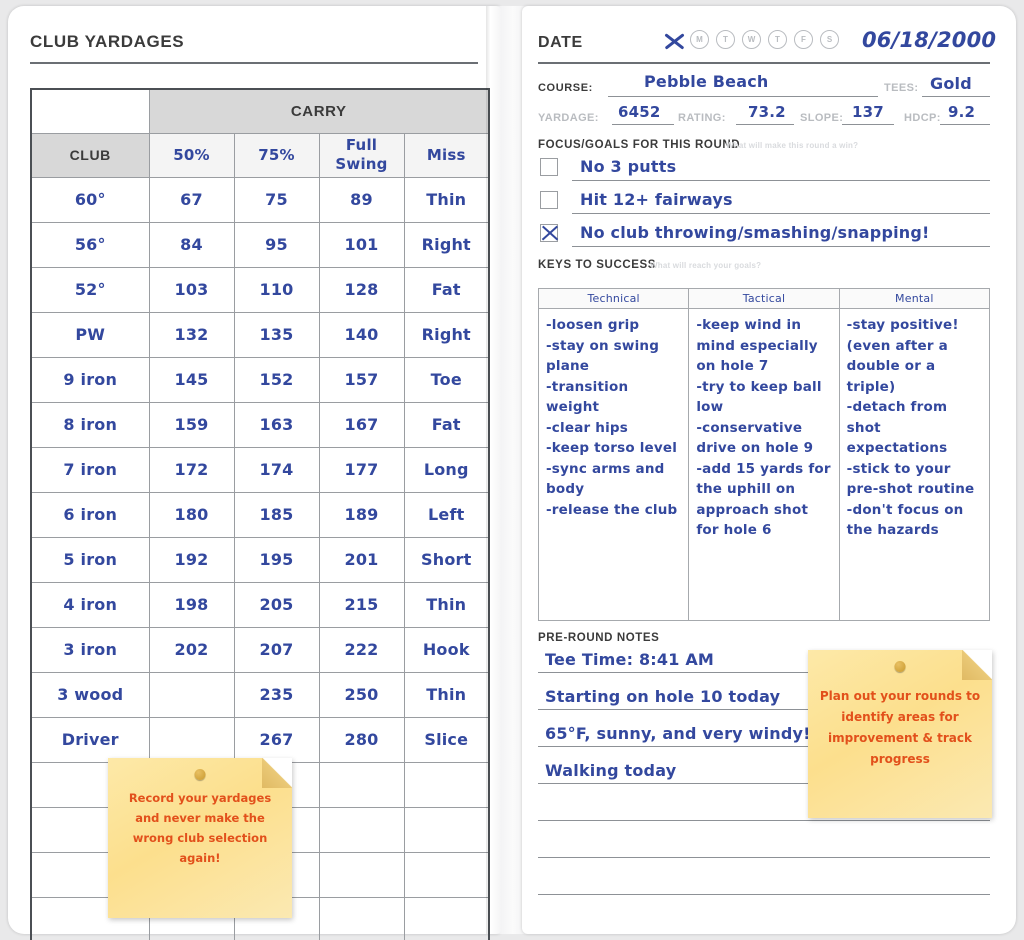 This screenshot has width=1024, height=940. Describe the element at coordinates (191, 514) in the screenshot. I see `cell-50: 180` at that location.